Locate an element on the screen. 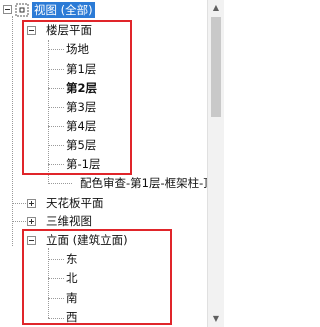 The height and width of the screenshot is (327, 320). collapse-toggle-icon is located at coordinates (7, 9).